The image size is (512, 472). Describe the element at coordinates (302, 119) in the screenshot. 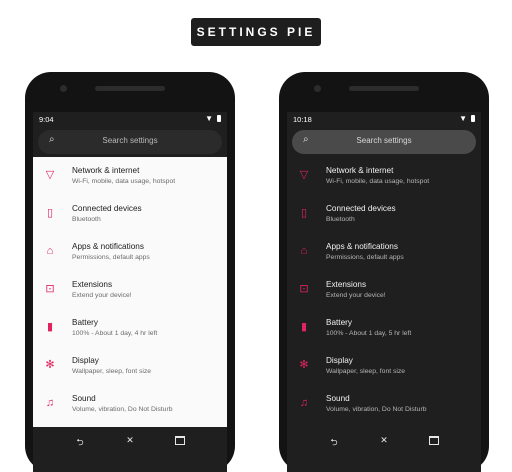

I see `status-time: 10:18` at that location.